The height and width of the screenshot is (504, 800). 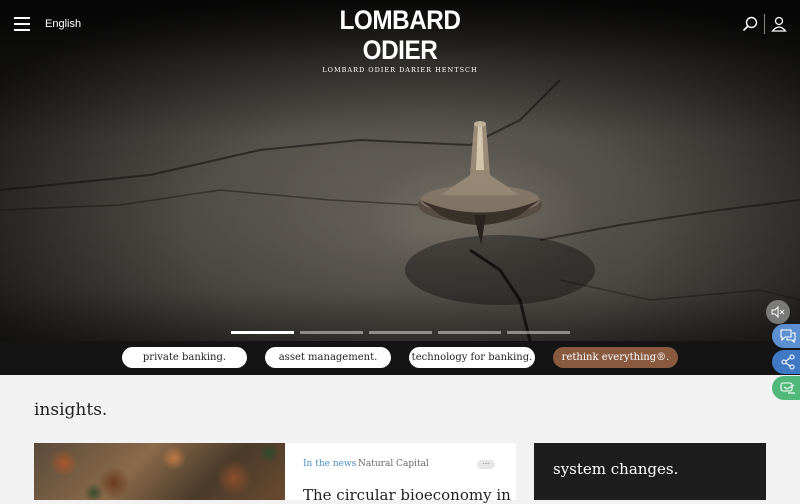 I want to click on contact-button, so click(x=786, y=388).